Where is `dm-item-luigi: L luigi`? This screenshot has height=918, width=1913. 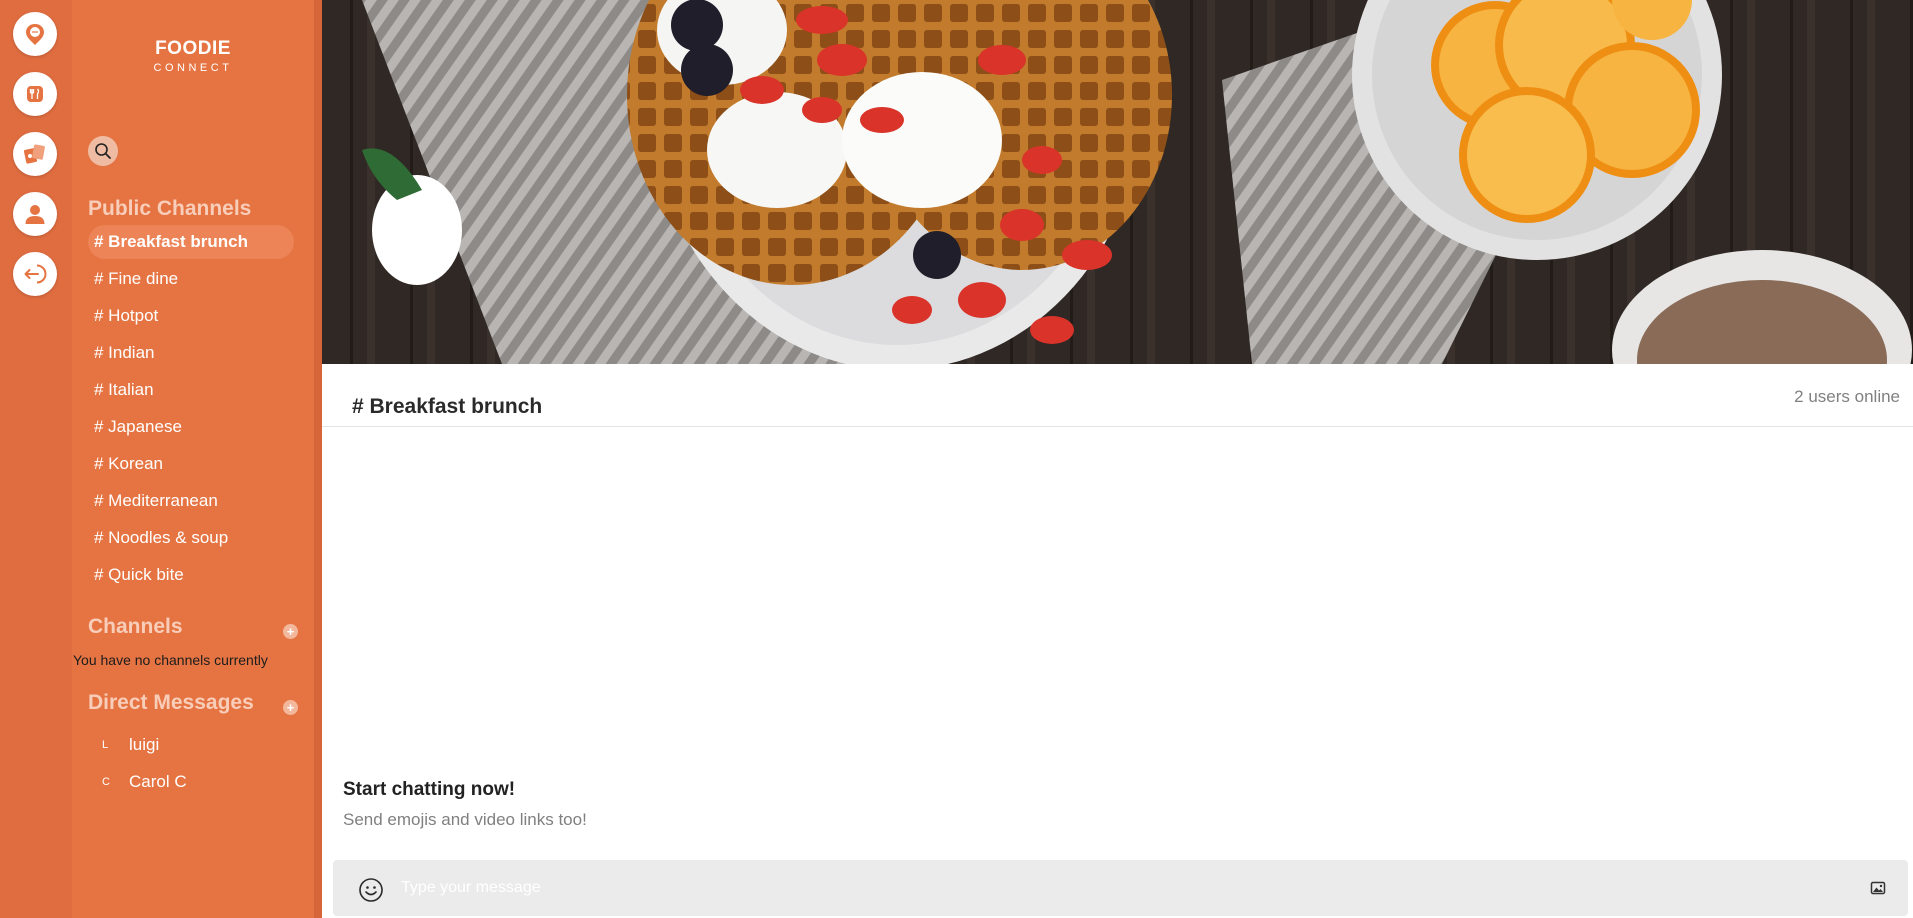
dm-item-luigi: L luigi is located at coordinates (191, 745).